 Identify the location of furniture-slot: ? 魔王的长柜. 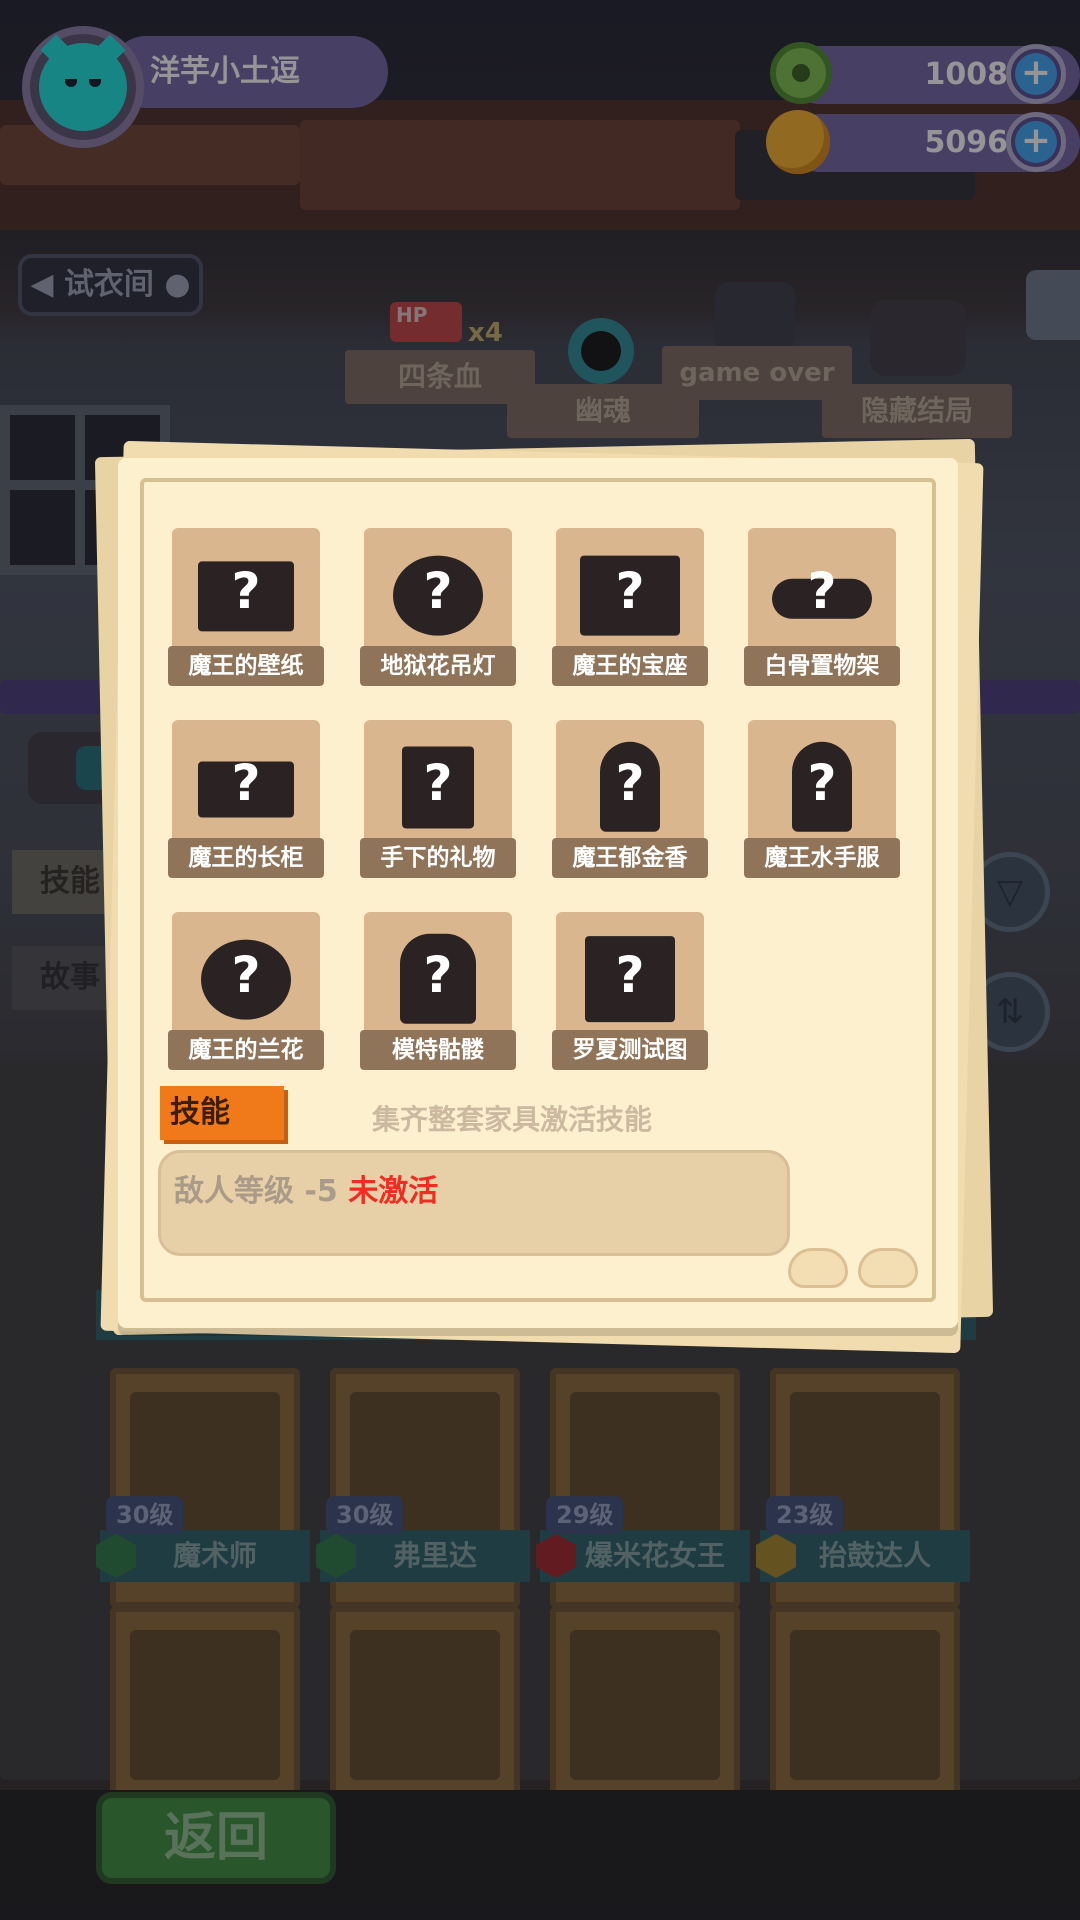
(246, 799).